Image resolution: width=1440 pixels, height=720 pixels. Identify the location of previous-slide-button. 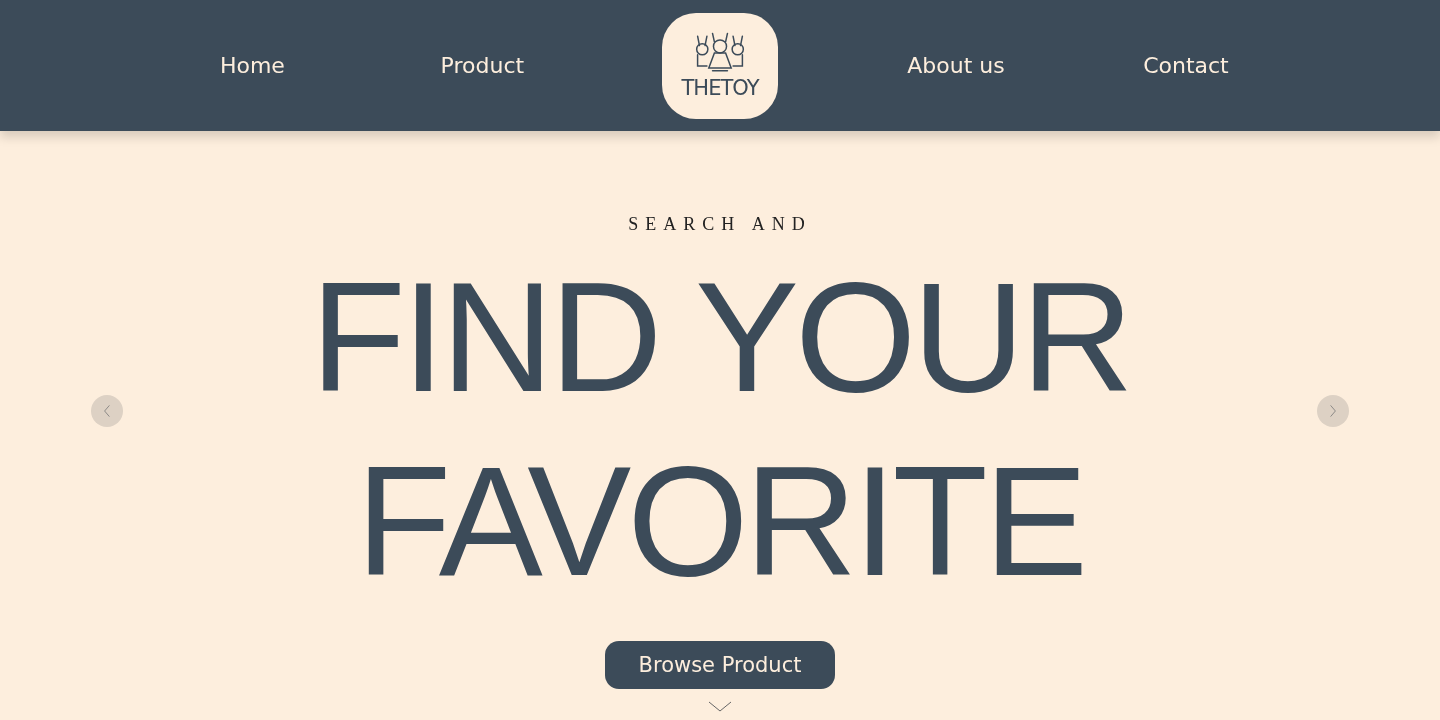
(107, 410).